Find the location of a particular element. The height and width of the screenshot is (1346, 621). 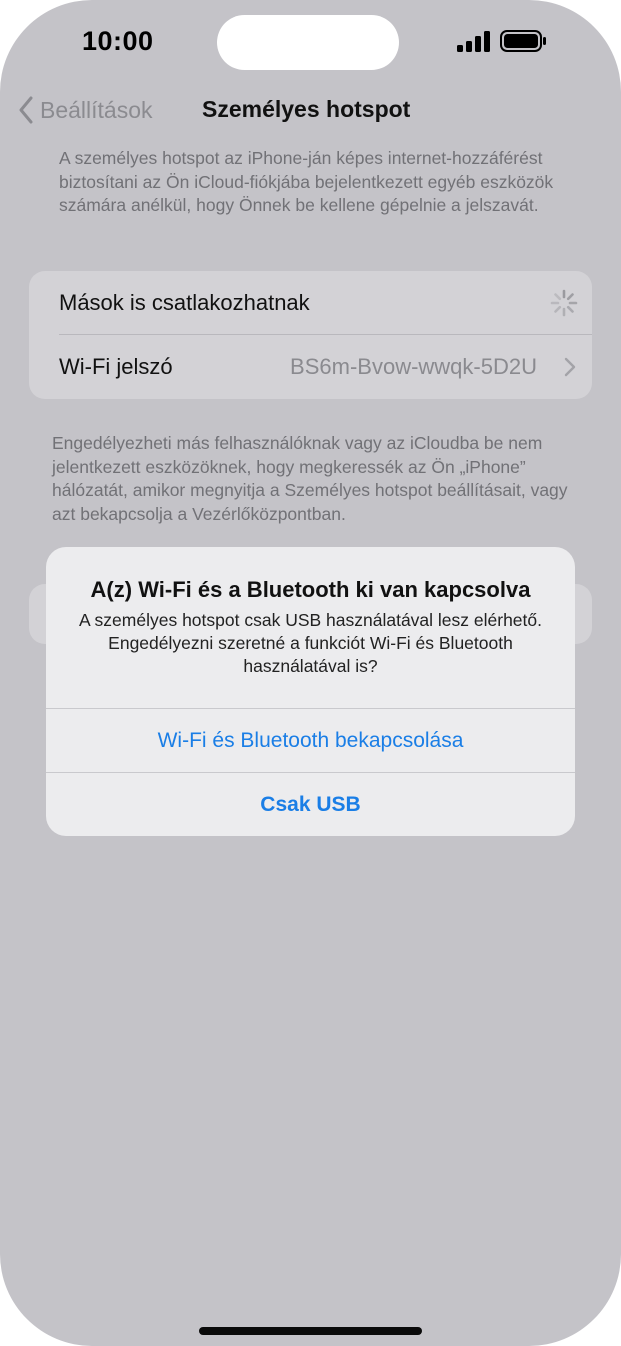

allow-others-label: Mások is csatlakozhatnak is located at coordinates (184, 302).